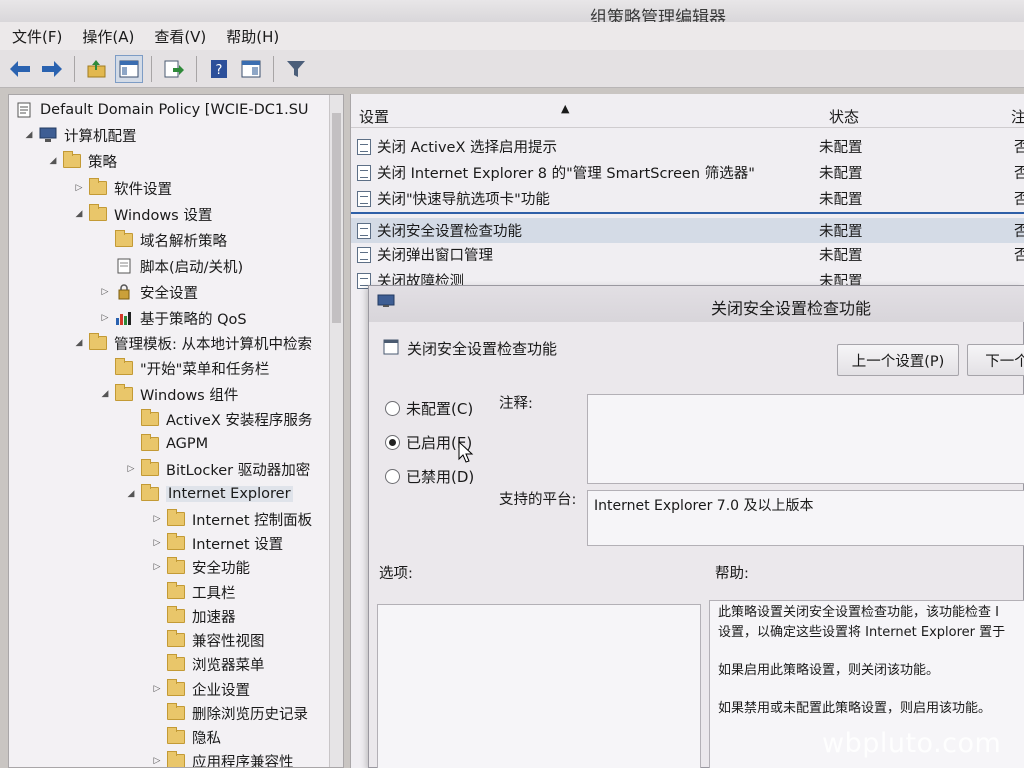 The height and width of the screenshot is (768, 1024). I want to click on tree-item-security-features: ▷ 安全功能, so click(200, 567).